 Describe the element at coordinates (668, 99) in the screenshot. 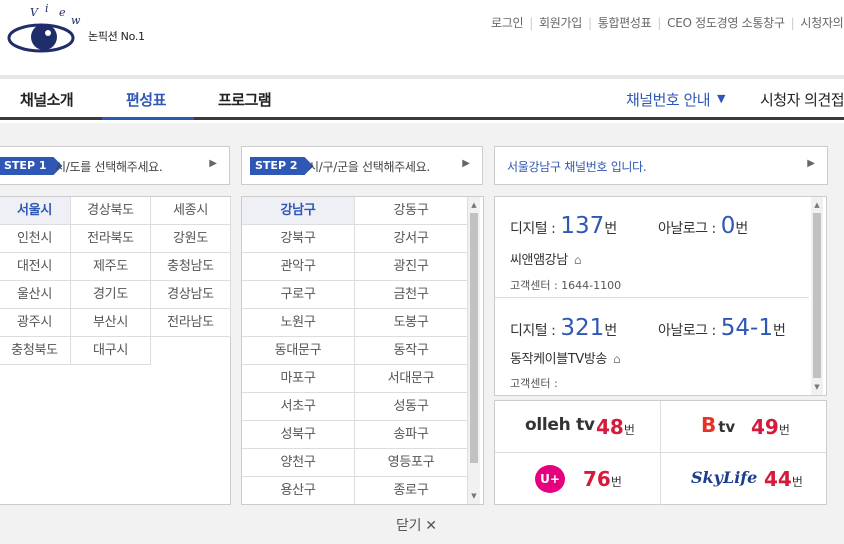

I see `channel-guide-dropdown: 채널번호 안내` at that location.